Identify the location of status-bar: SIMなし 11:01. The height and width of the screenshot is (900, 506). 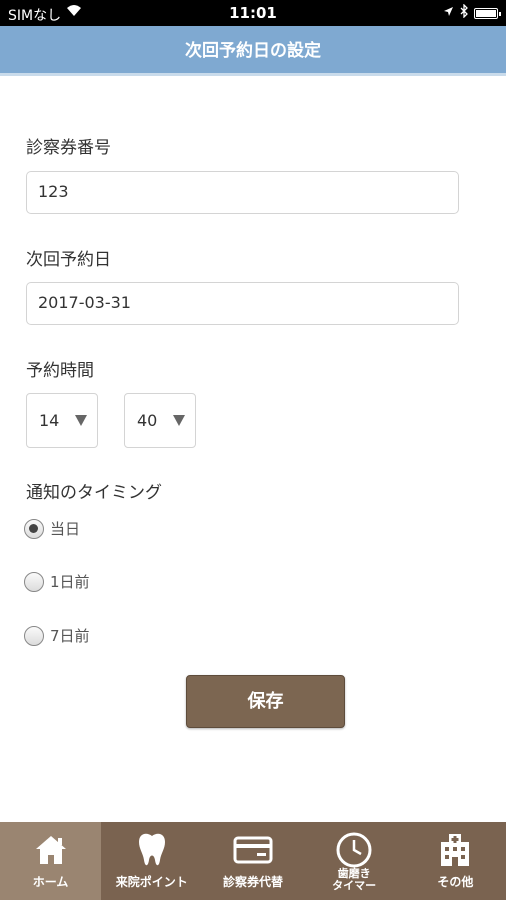
(253, 13).